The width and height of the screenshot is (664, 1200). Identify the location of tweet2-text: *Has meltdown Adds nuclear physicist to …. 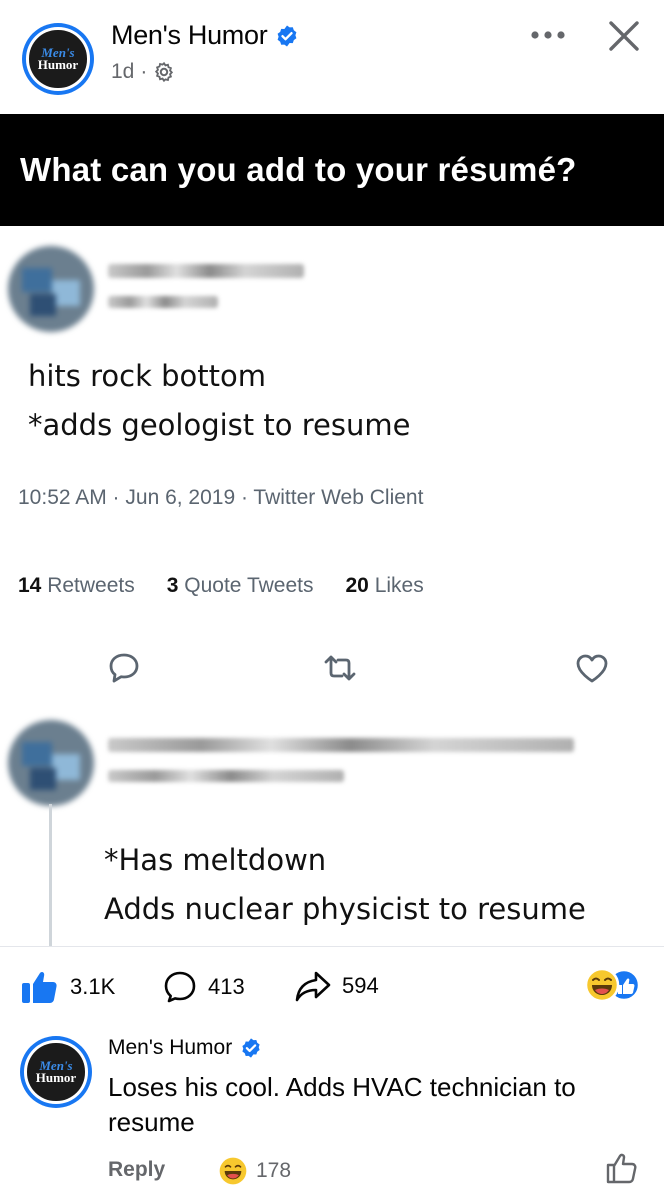
(345, 885).